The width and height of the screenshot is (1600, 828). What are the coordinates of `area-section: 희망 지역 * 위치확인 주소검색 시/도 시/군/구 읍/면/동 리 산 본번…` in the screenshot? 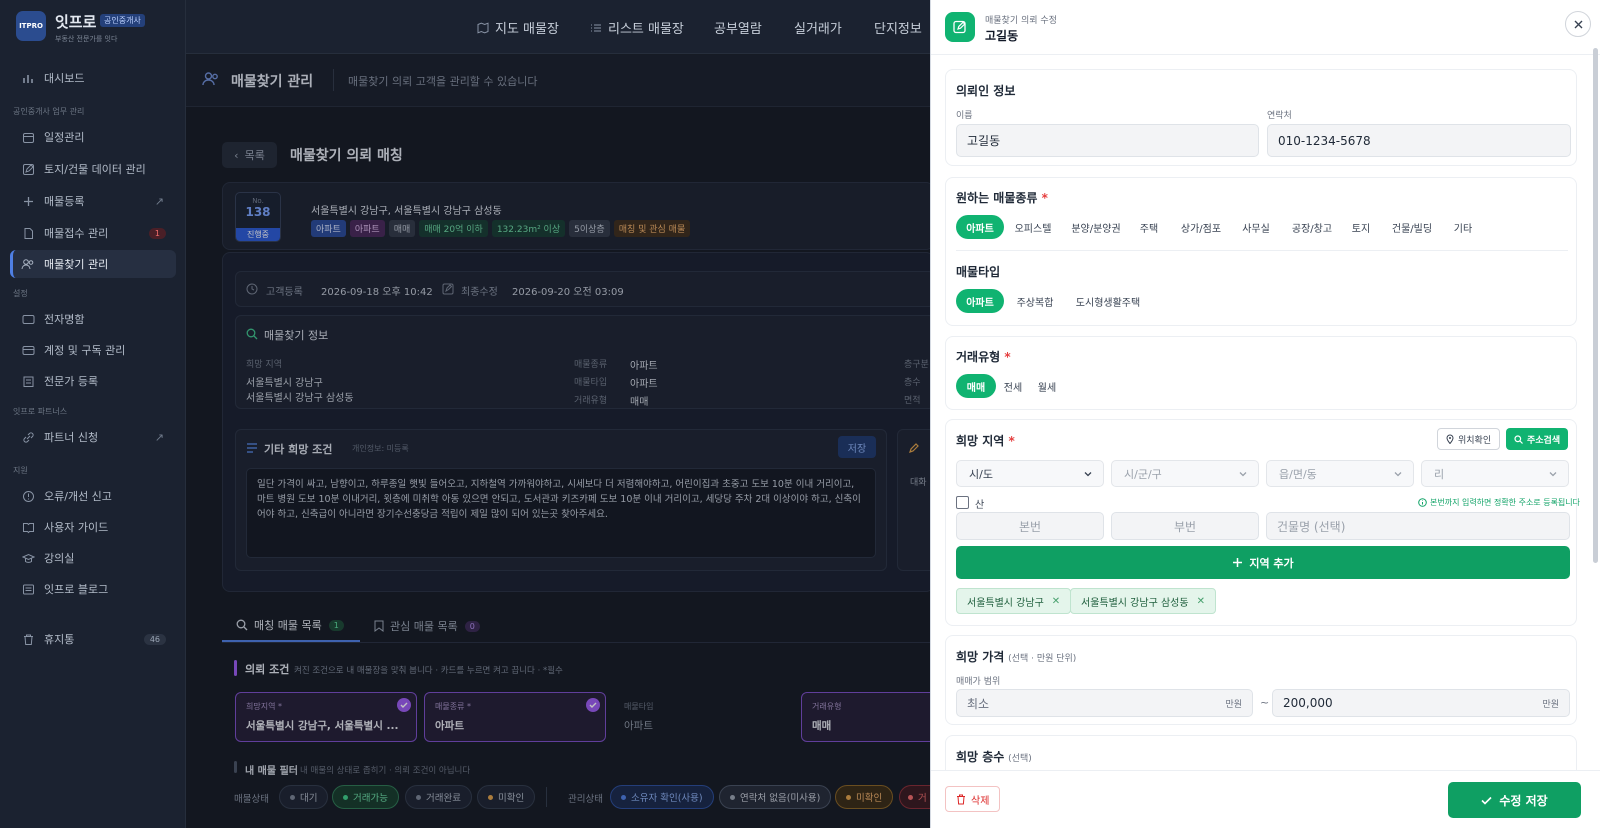 It's located at (1262, 522).